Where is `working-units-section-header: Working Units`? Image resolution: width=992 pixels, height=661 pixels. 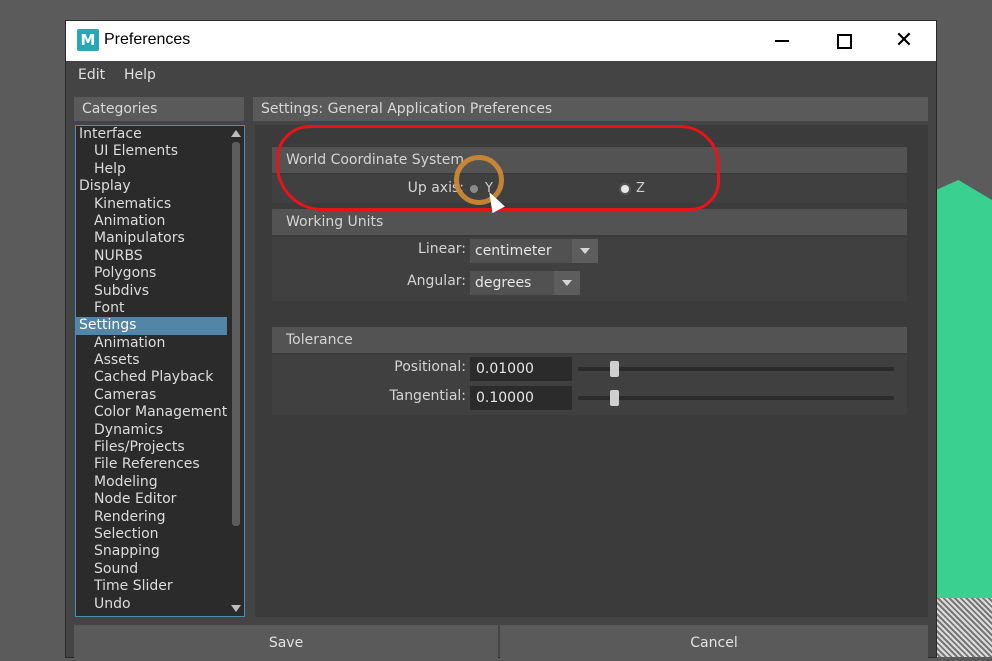 working-units-section-header: Working Units is located at coordinates (589, 222).